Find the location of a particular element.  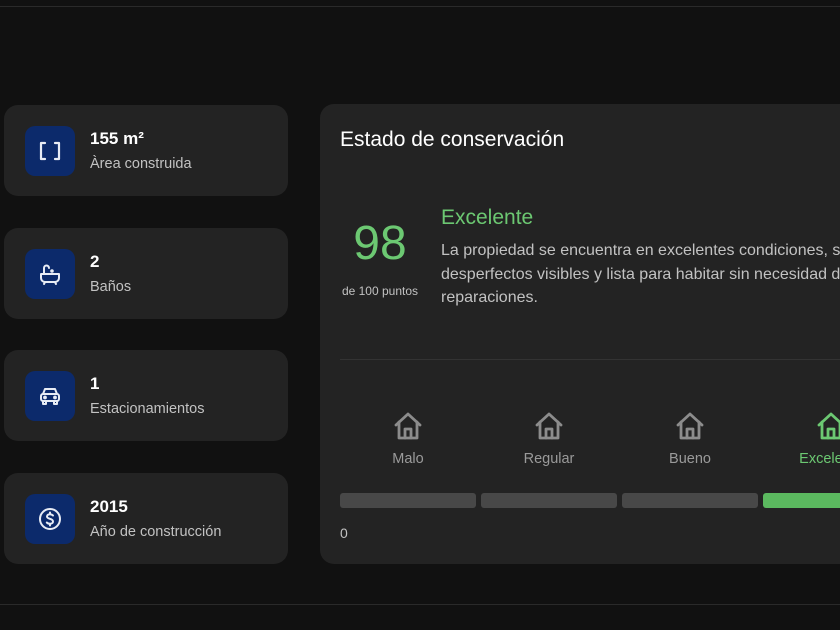

stat-label: Estacionamientos is located at coordinates (147, 409).